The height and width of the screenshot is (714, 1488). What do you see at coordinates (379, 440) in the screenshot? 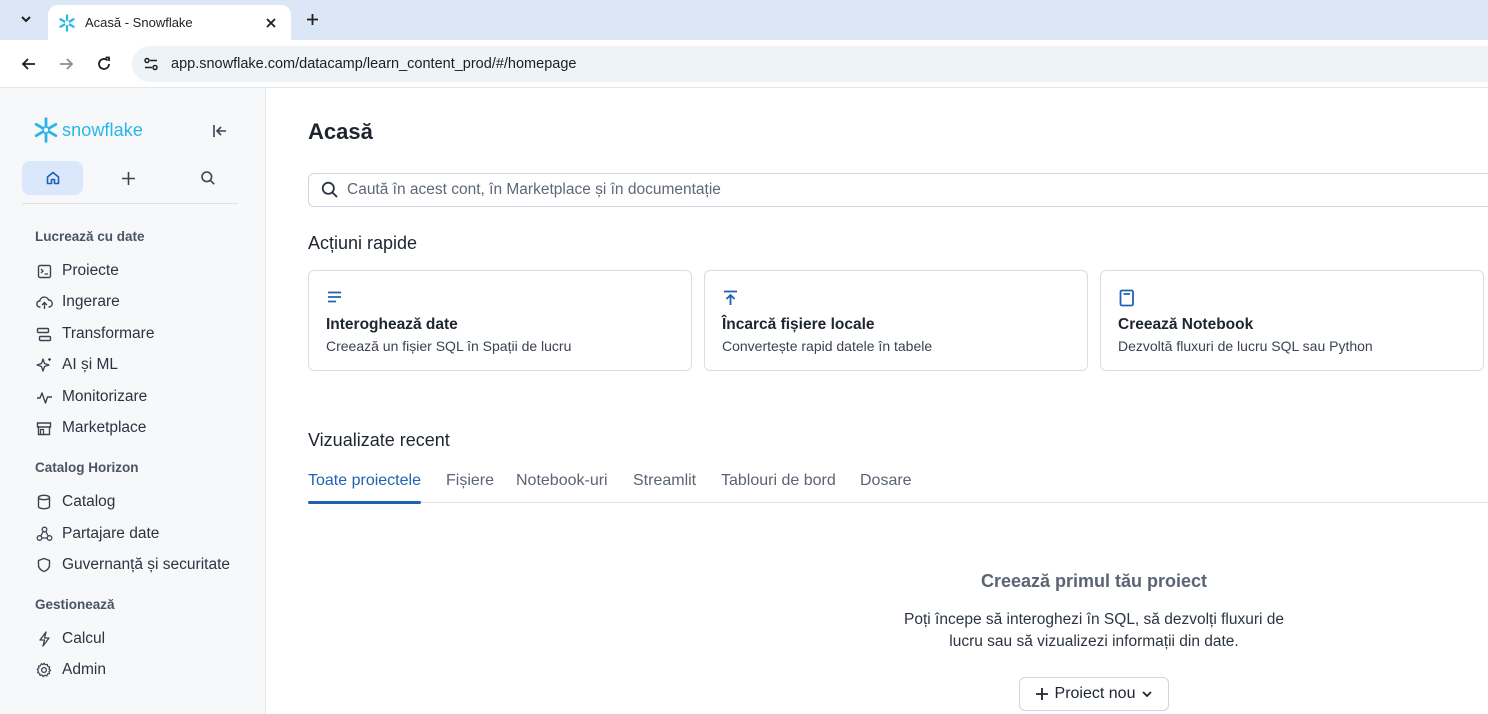
I see `recently-viewed-title: Vizualizate recent` at bounding box center [379, 440].